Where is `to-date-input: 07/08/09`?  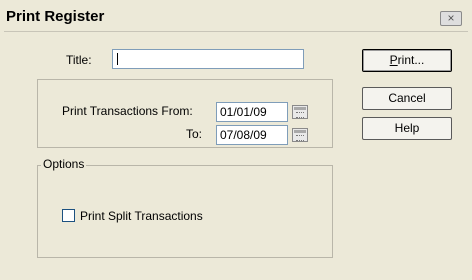
to-date-input: 07/08/09 is located at coordinates (252, 135).